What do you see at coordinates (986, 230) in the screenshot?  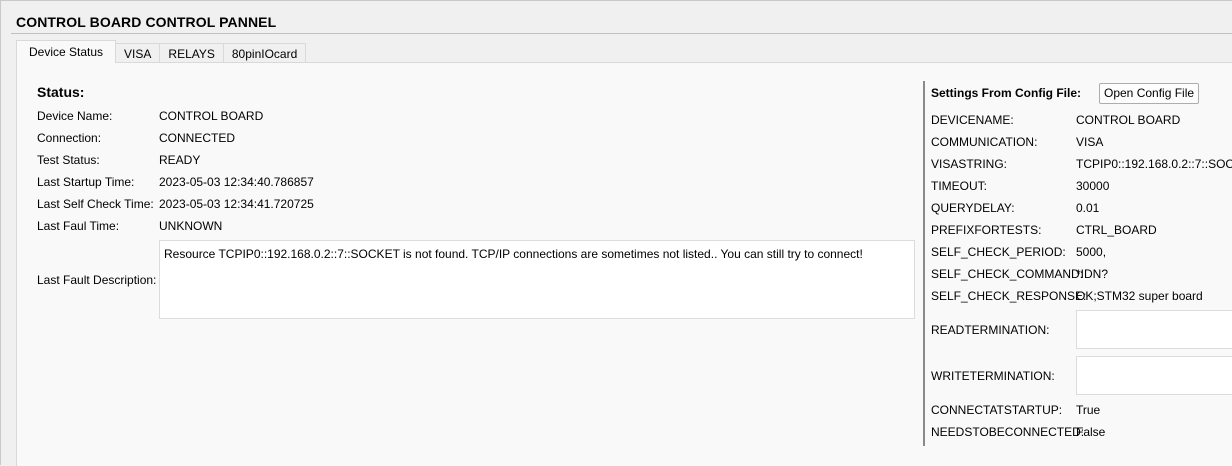 I see `setting-prefixfortests-label: PREFIXFORTESTS:` at bounding box center [986, 230].